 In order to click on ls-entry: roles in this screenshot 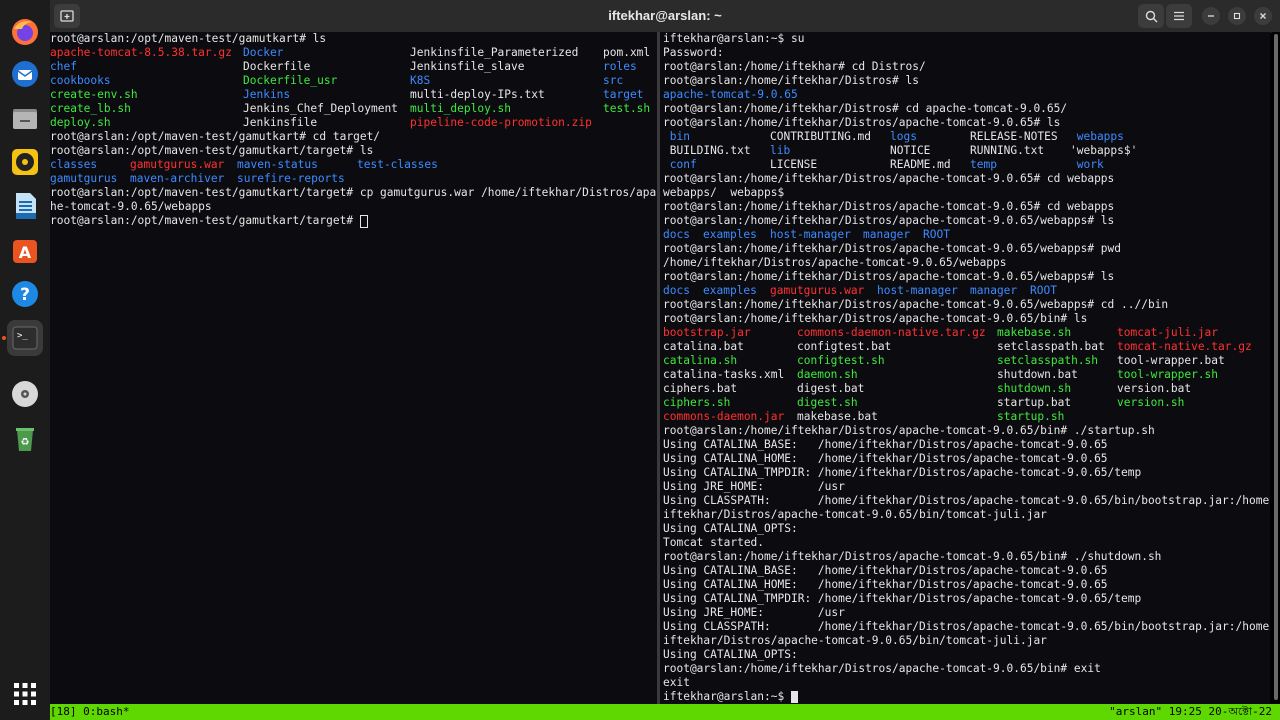, I will do `click(620, 66)`.